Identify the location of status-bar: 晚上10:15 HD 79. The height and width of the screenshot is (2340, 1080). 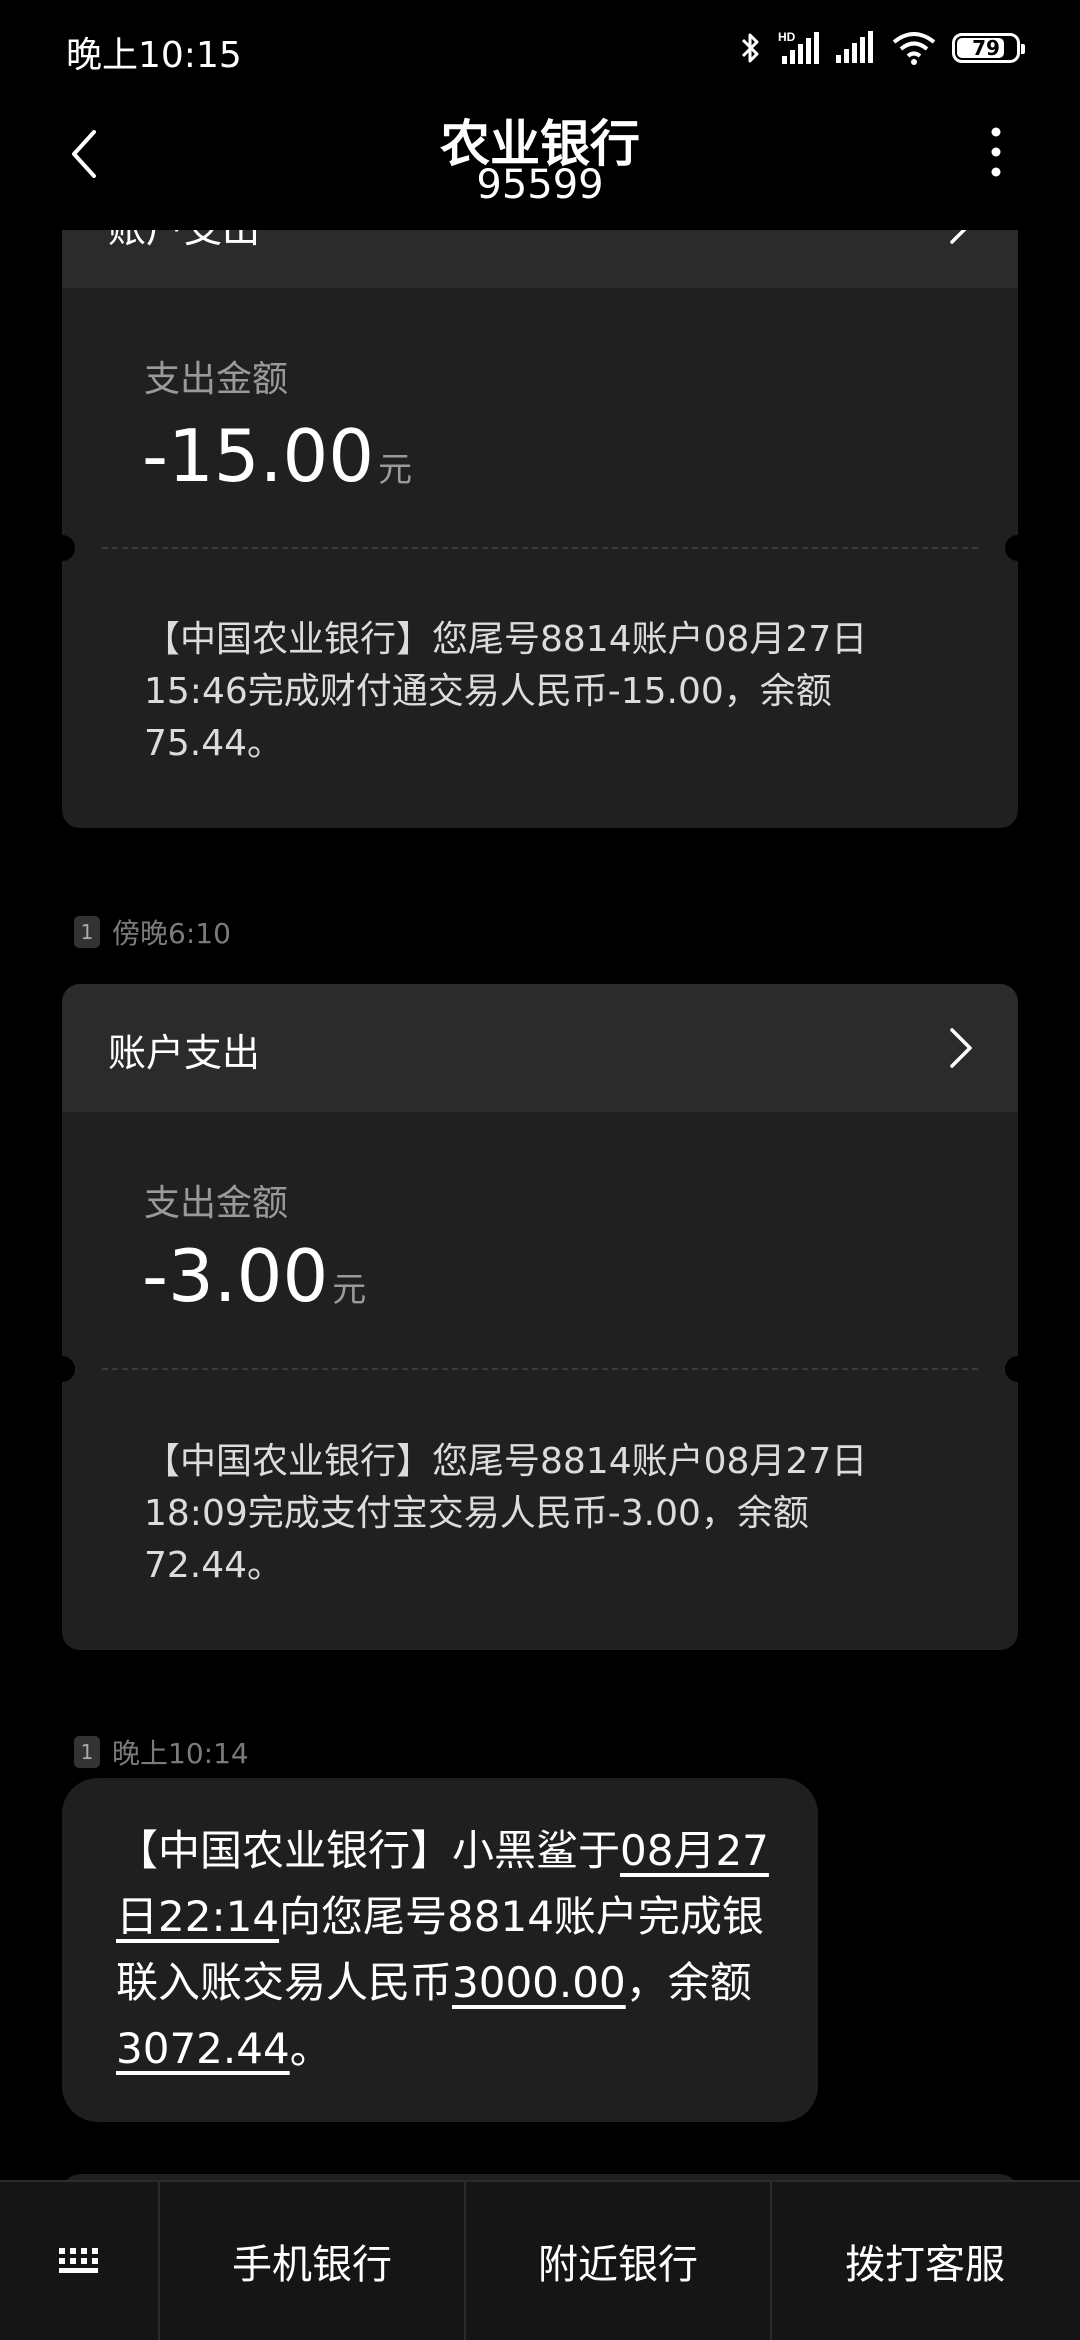
(540, 48).